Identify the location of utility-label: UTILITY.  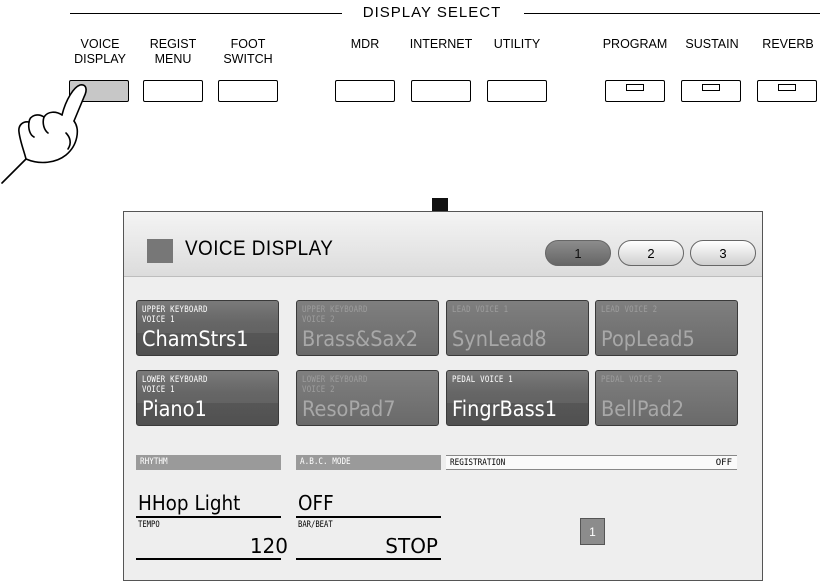
(517, 44).